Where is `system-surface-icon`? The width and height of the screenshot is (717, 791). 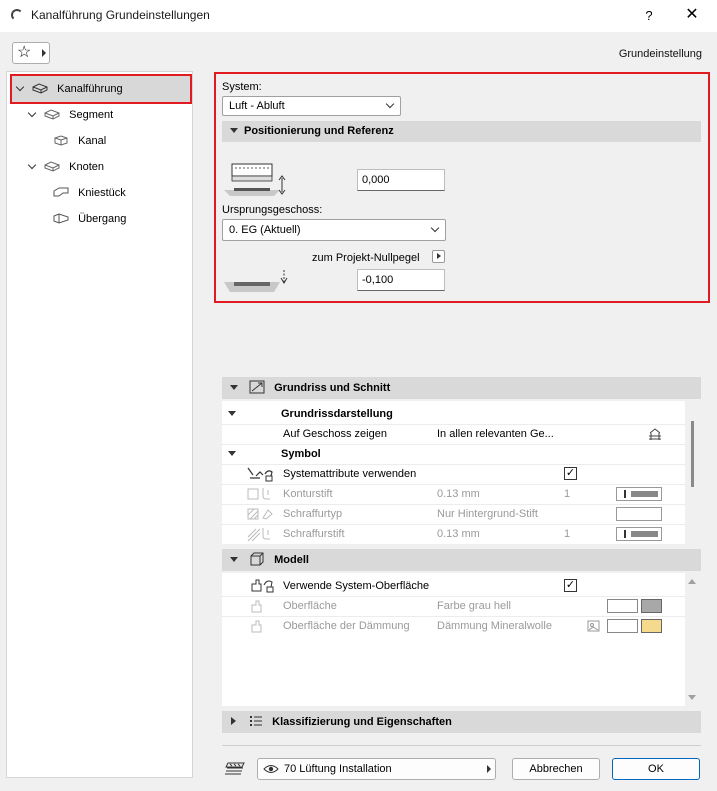 system-surface-icon is located at coordinates (262, 586).